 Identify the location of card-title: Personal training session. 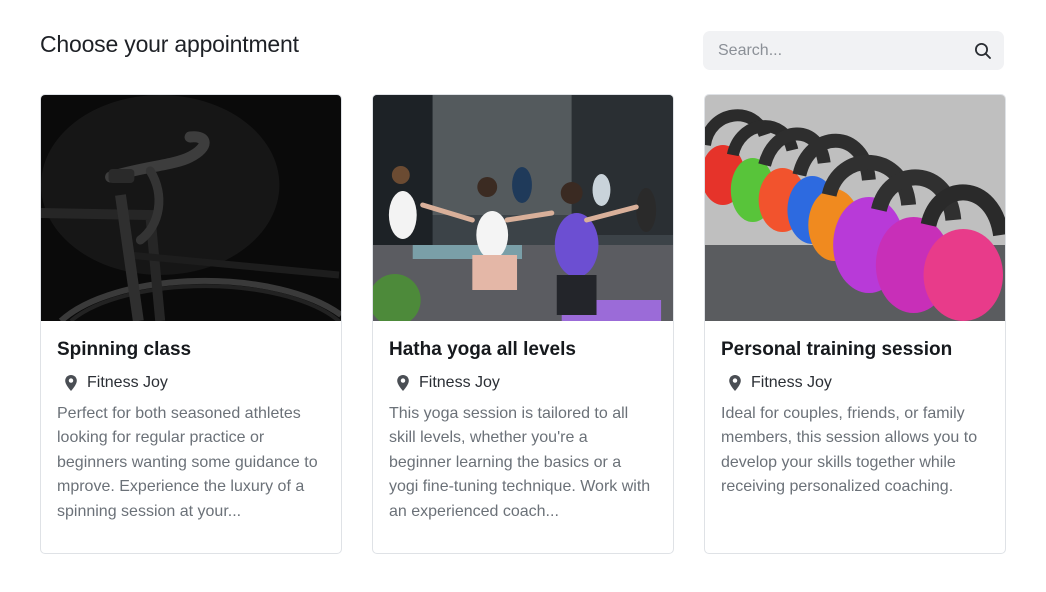
(837, 349).